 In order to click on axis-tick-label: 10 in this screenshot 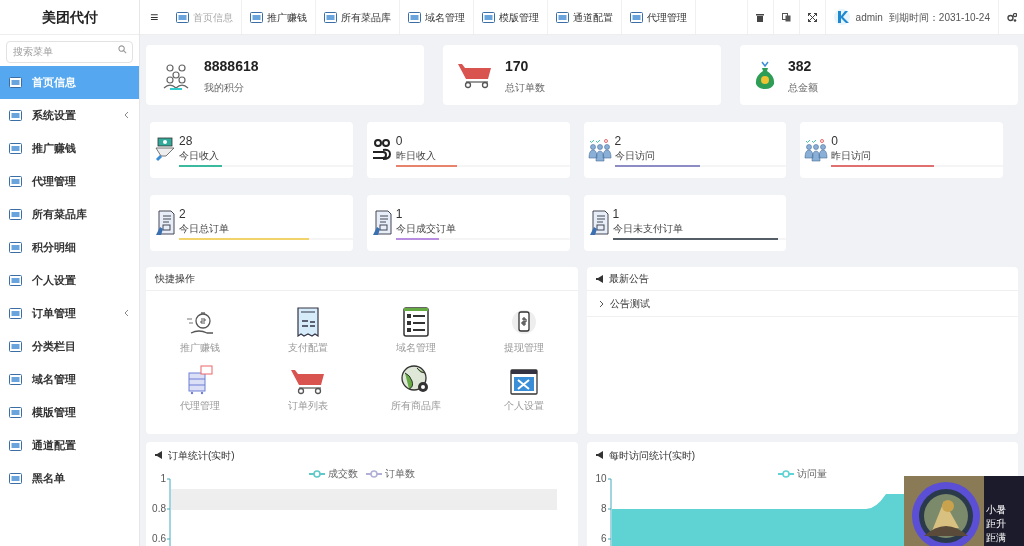, I will do `click(600, 479)`.